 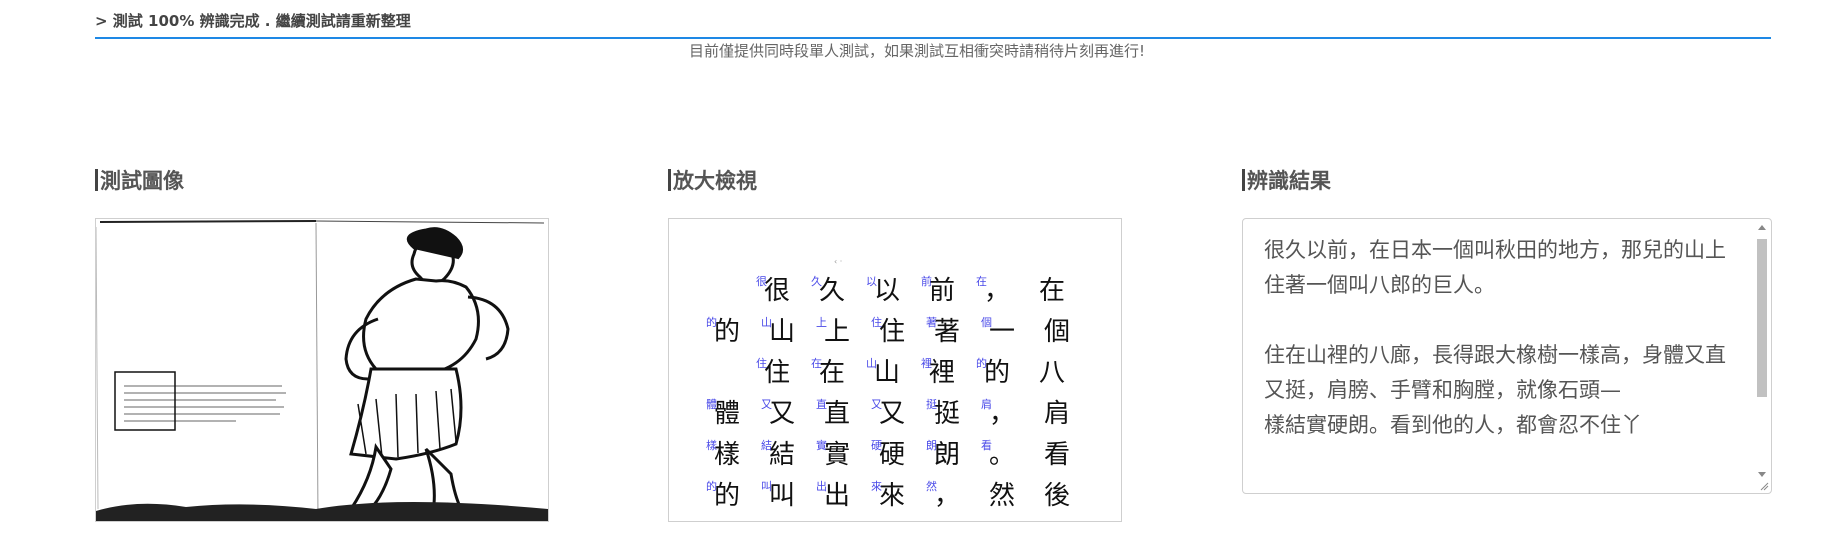 I want to click on zoom-char: 出, so click(x=837, y=496).